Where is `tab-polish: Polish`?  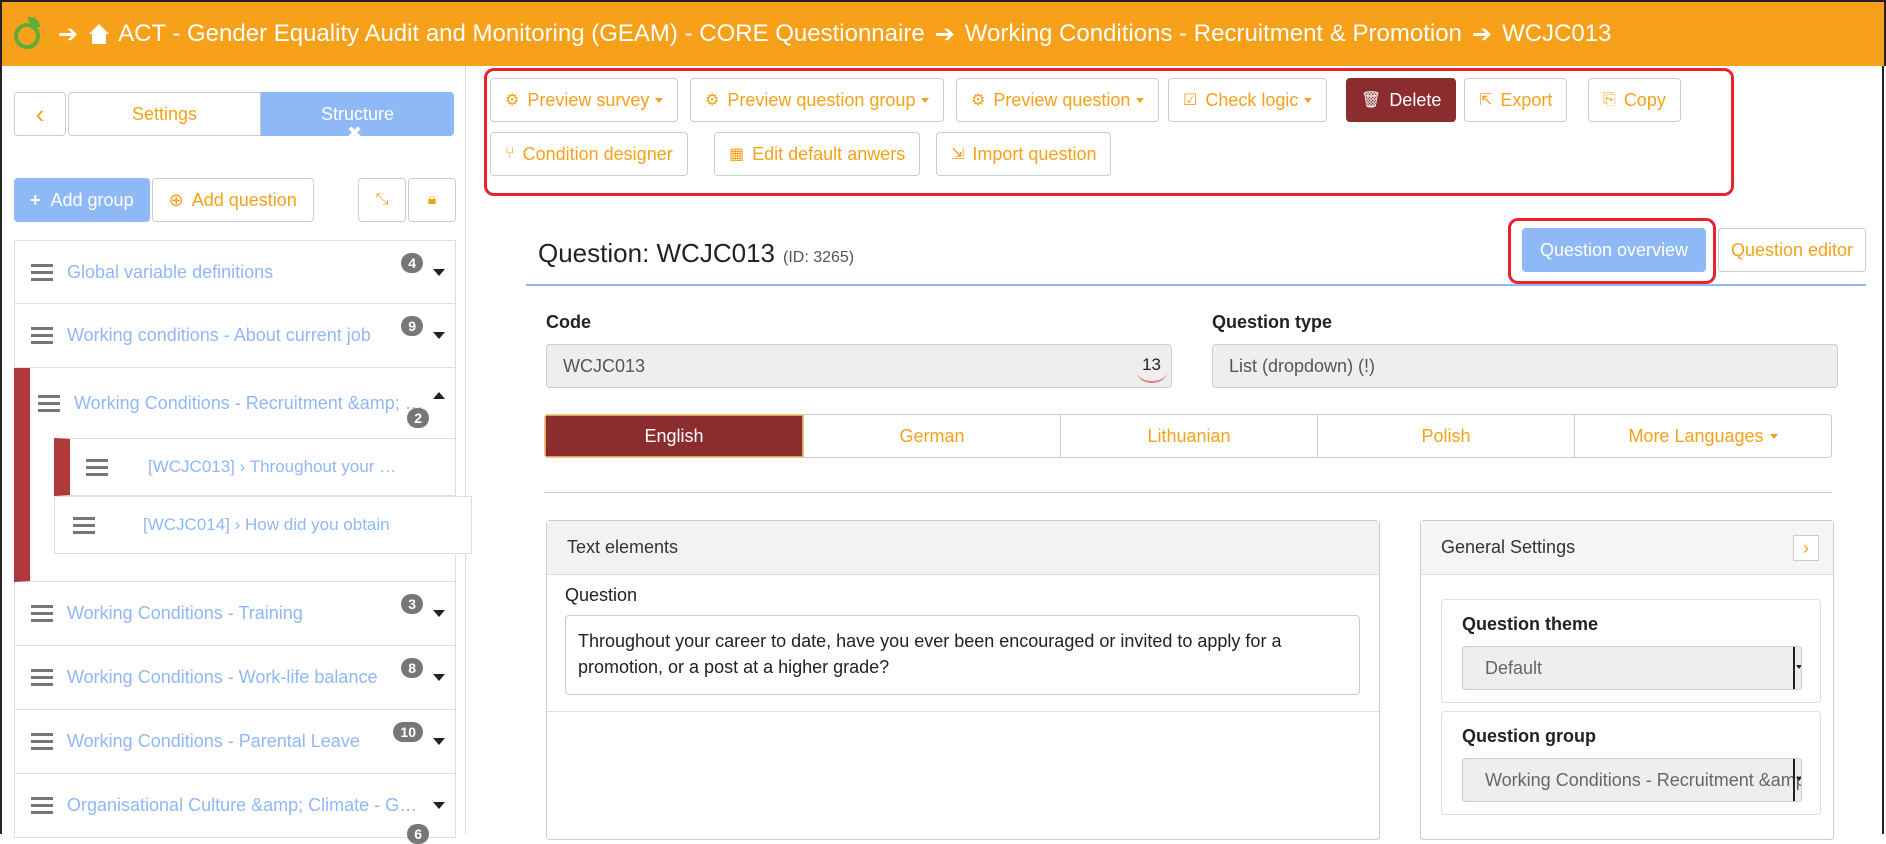
tab-polish: Polish is located at coordinates (1445, 436).